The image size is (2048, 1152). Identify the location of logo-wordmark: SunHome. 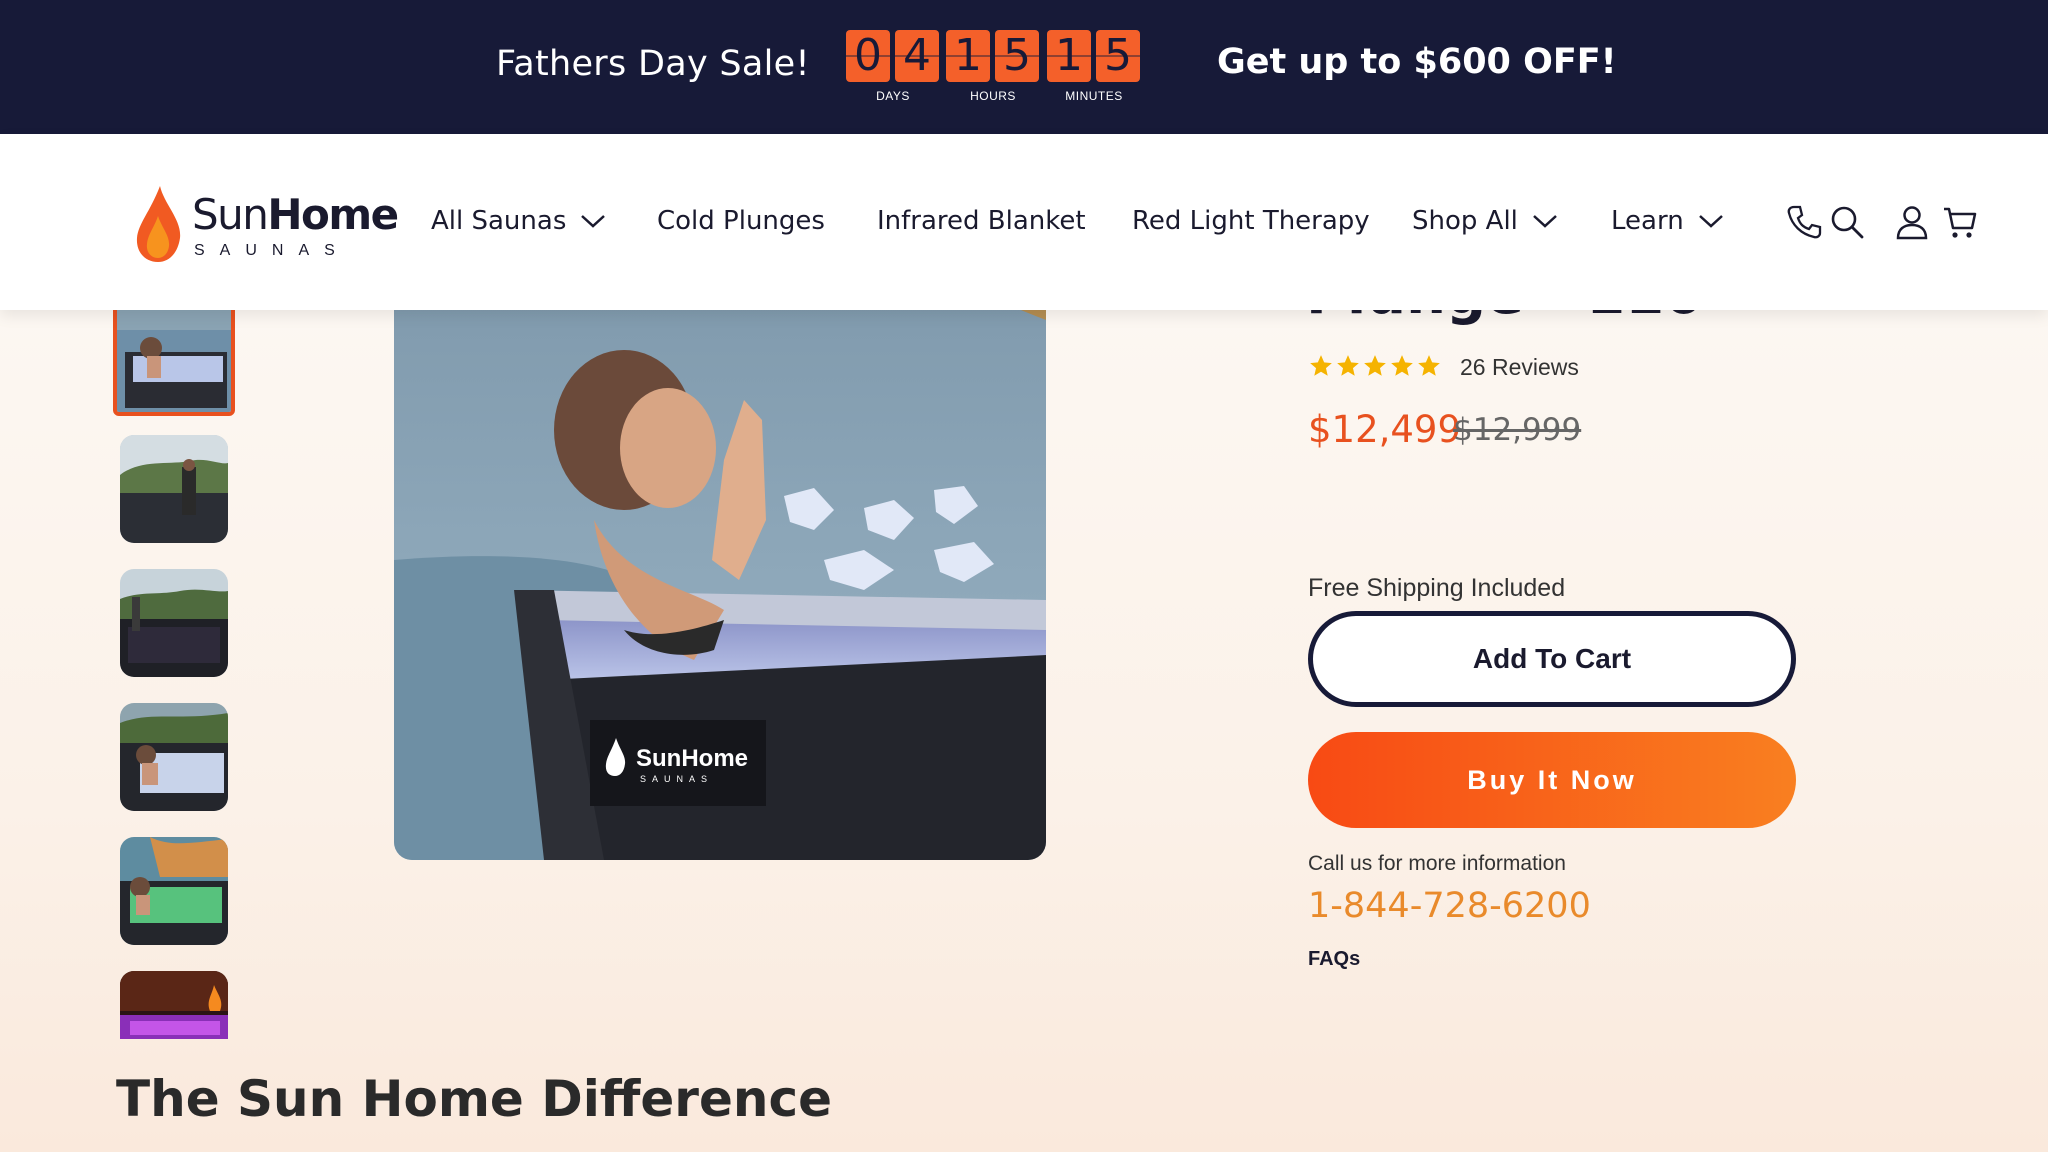
(295, 214).